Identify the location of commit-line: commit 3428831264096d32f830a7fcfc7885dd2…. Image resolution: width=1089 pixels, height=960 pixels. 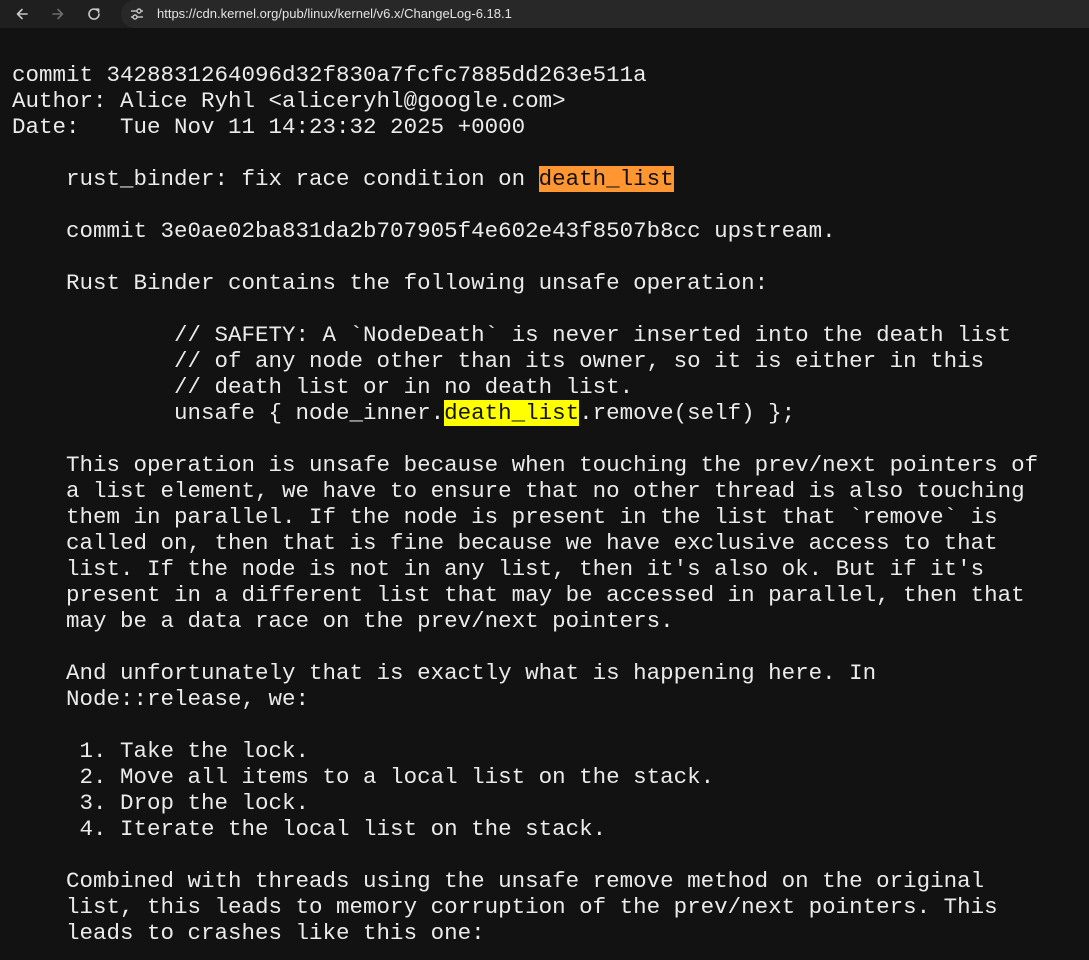
(329, 75).